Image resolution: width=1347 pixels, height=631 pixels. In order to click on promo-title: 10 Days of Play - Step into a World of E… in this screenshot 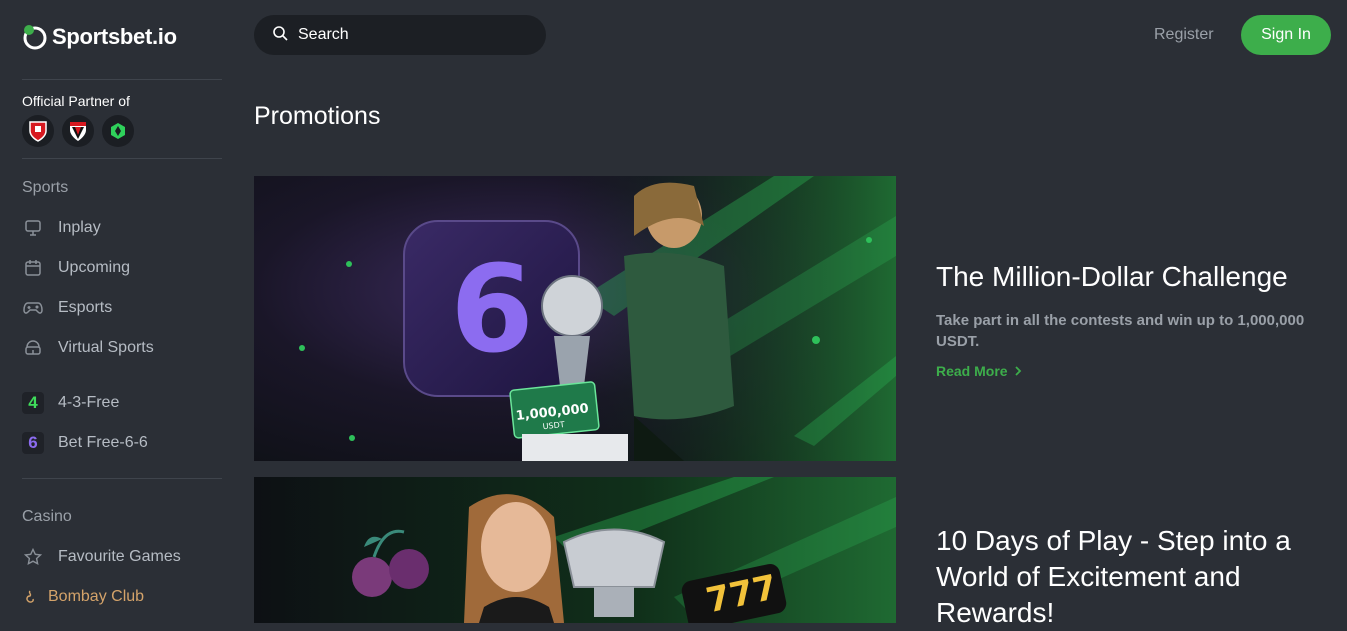, I will do `click(1136, 577)`.